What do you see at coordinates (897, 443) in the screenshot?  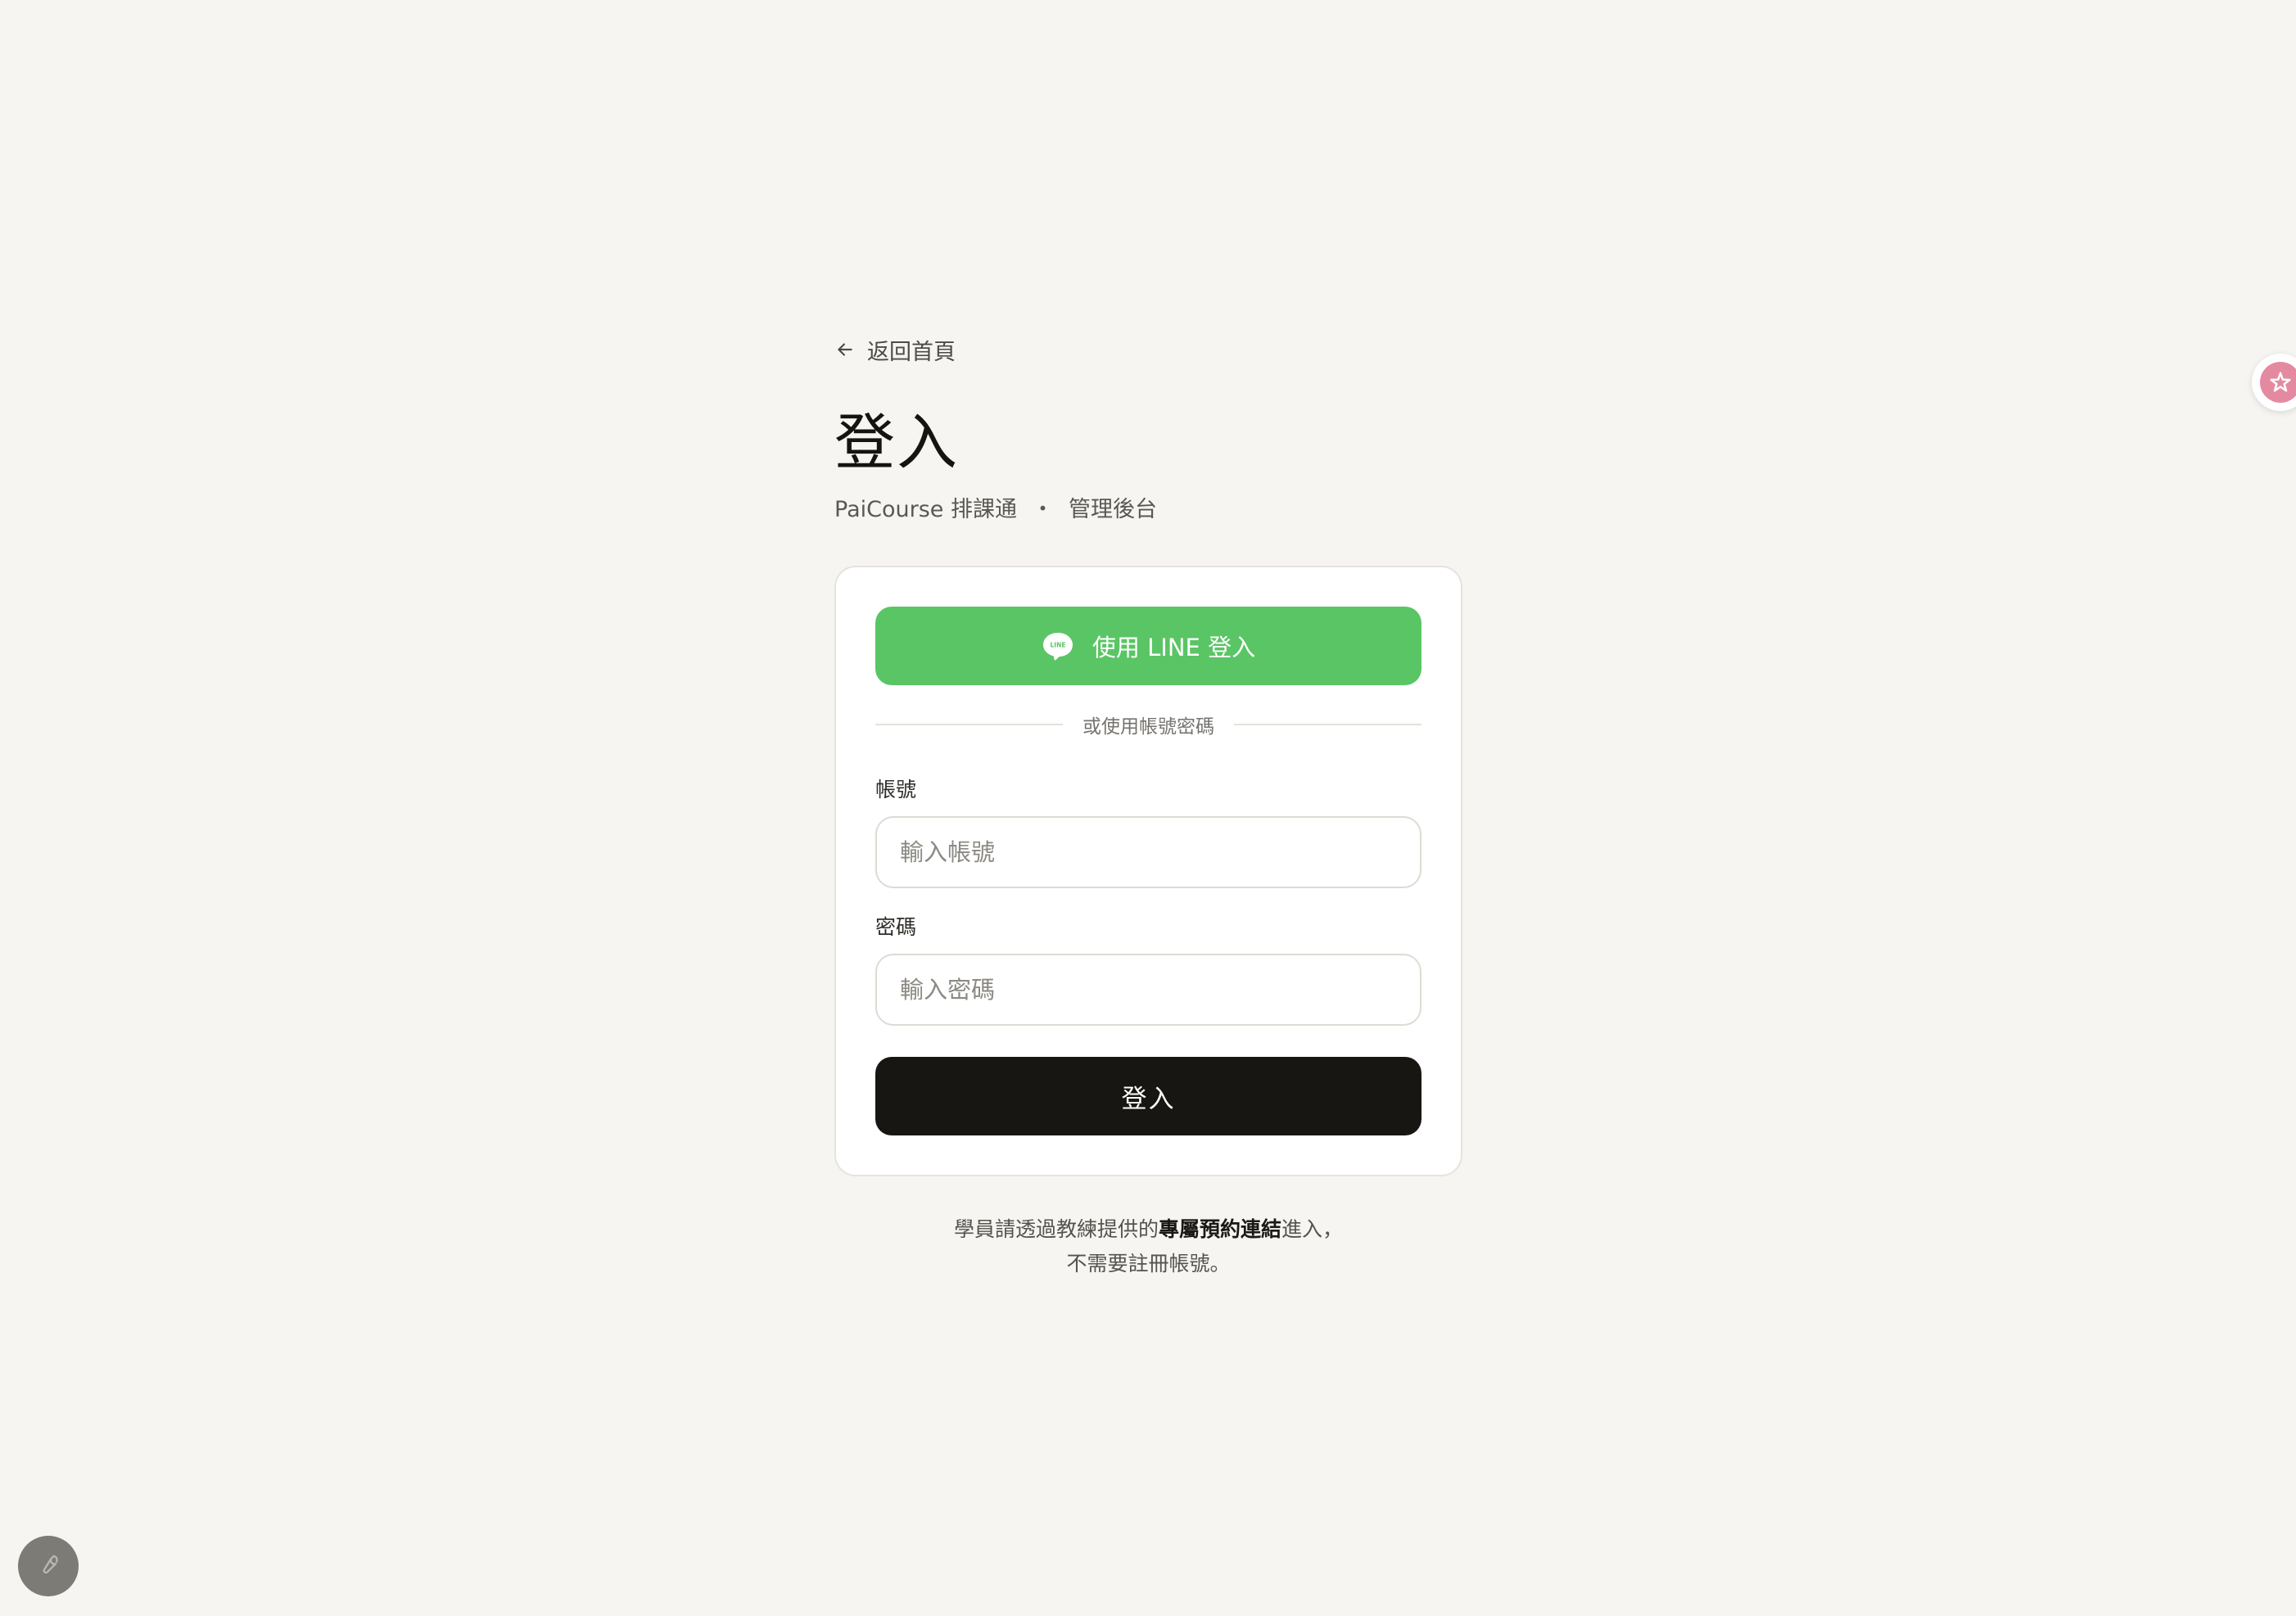 I see `page-title: 登入` at bounding box center [897, 443].